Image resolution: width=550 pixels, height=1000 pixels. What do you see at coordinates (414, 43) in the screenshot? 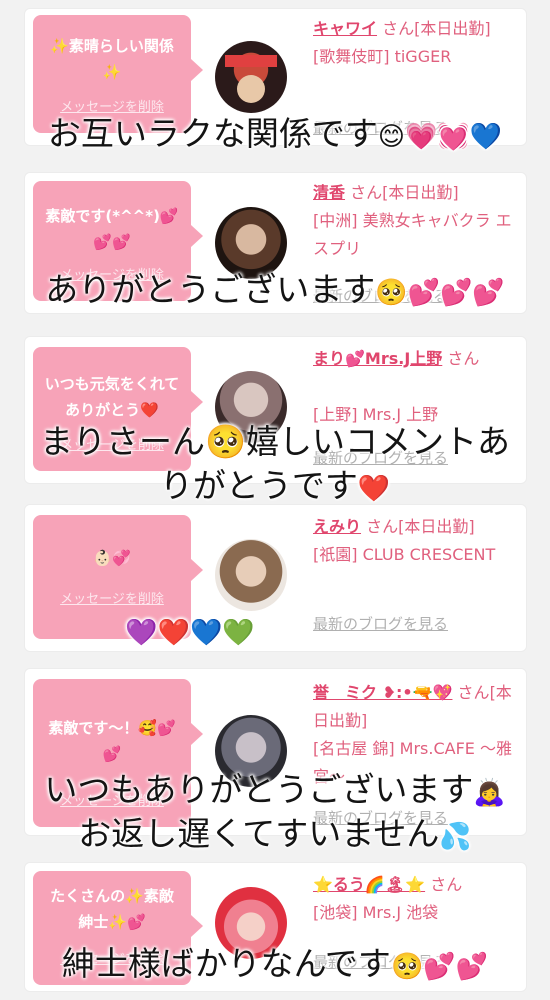
I see `cast-info: キャワイ さん[本日出勤] [歌舞伎町] tiGGER` at bounding box center [414, 43].